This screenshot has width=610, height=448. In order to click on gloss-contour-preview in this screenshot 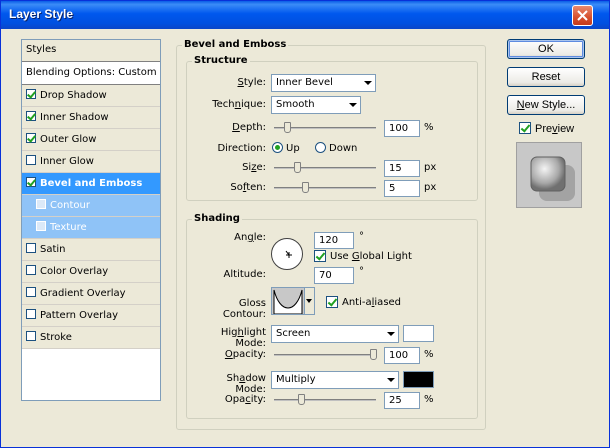, I will do `click(288, 301)`.